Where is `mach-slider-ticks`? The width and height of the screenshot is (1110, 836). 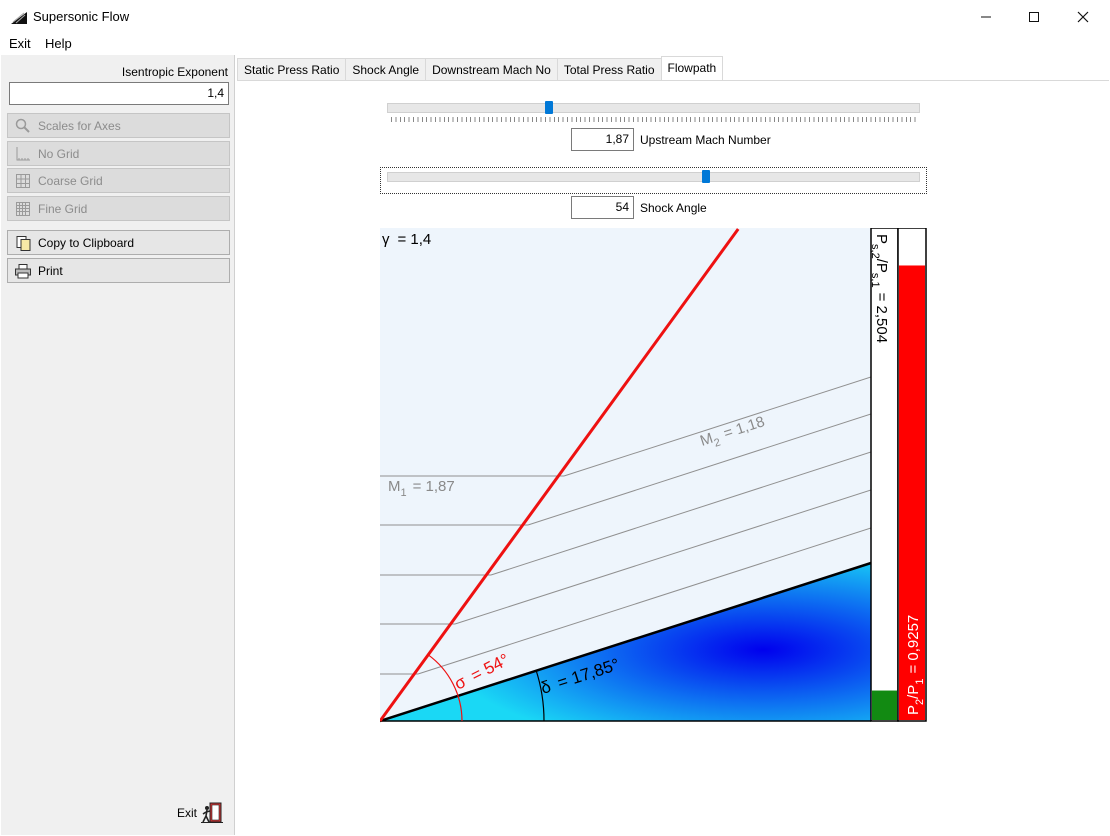 mach-slider-ticks is located at coordinates (654, 119).